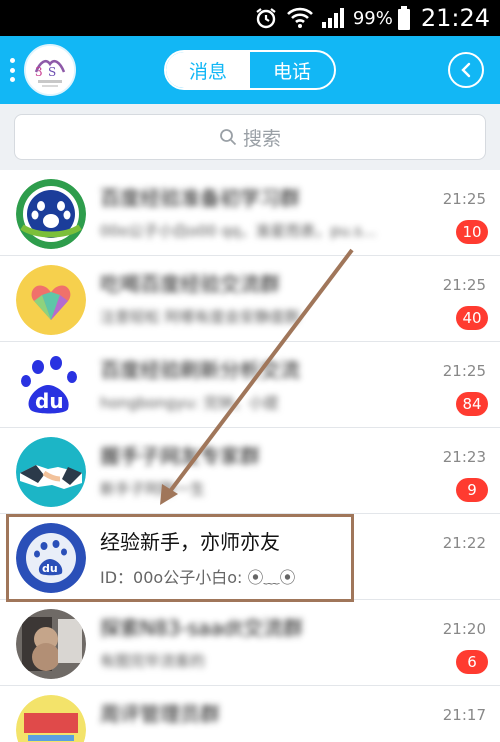 This screenshot has height=742, width=500. I want to click on status-bar: 99% 21:24, so click(250, 18).